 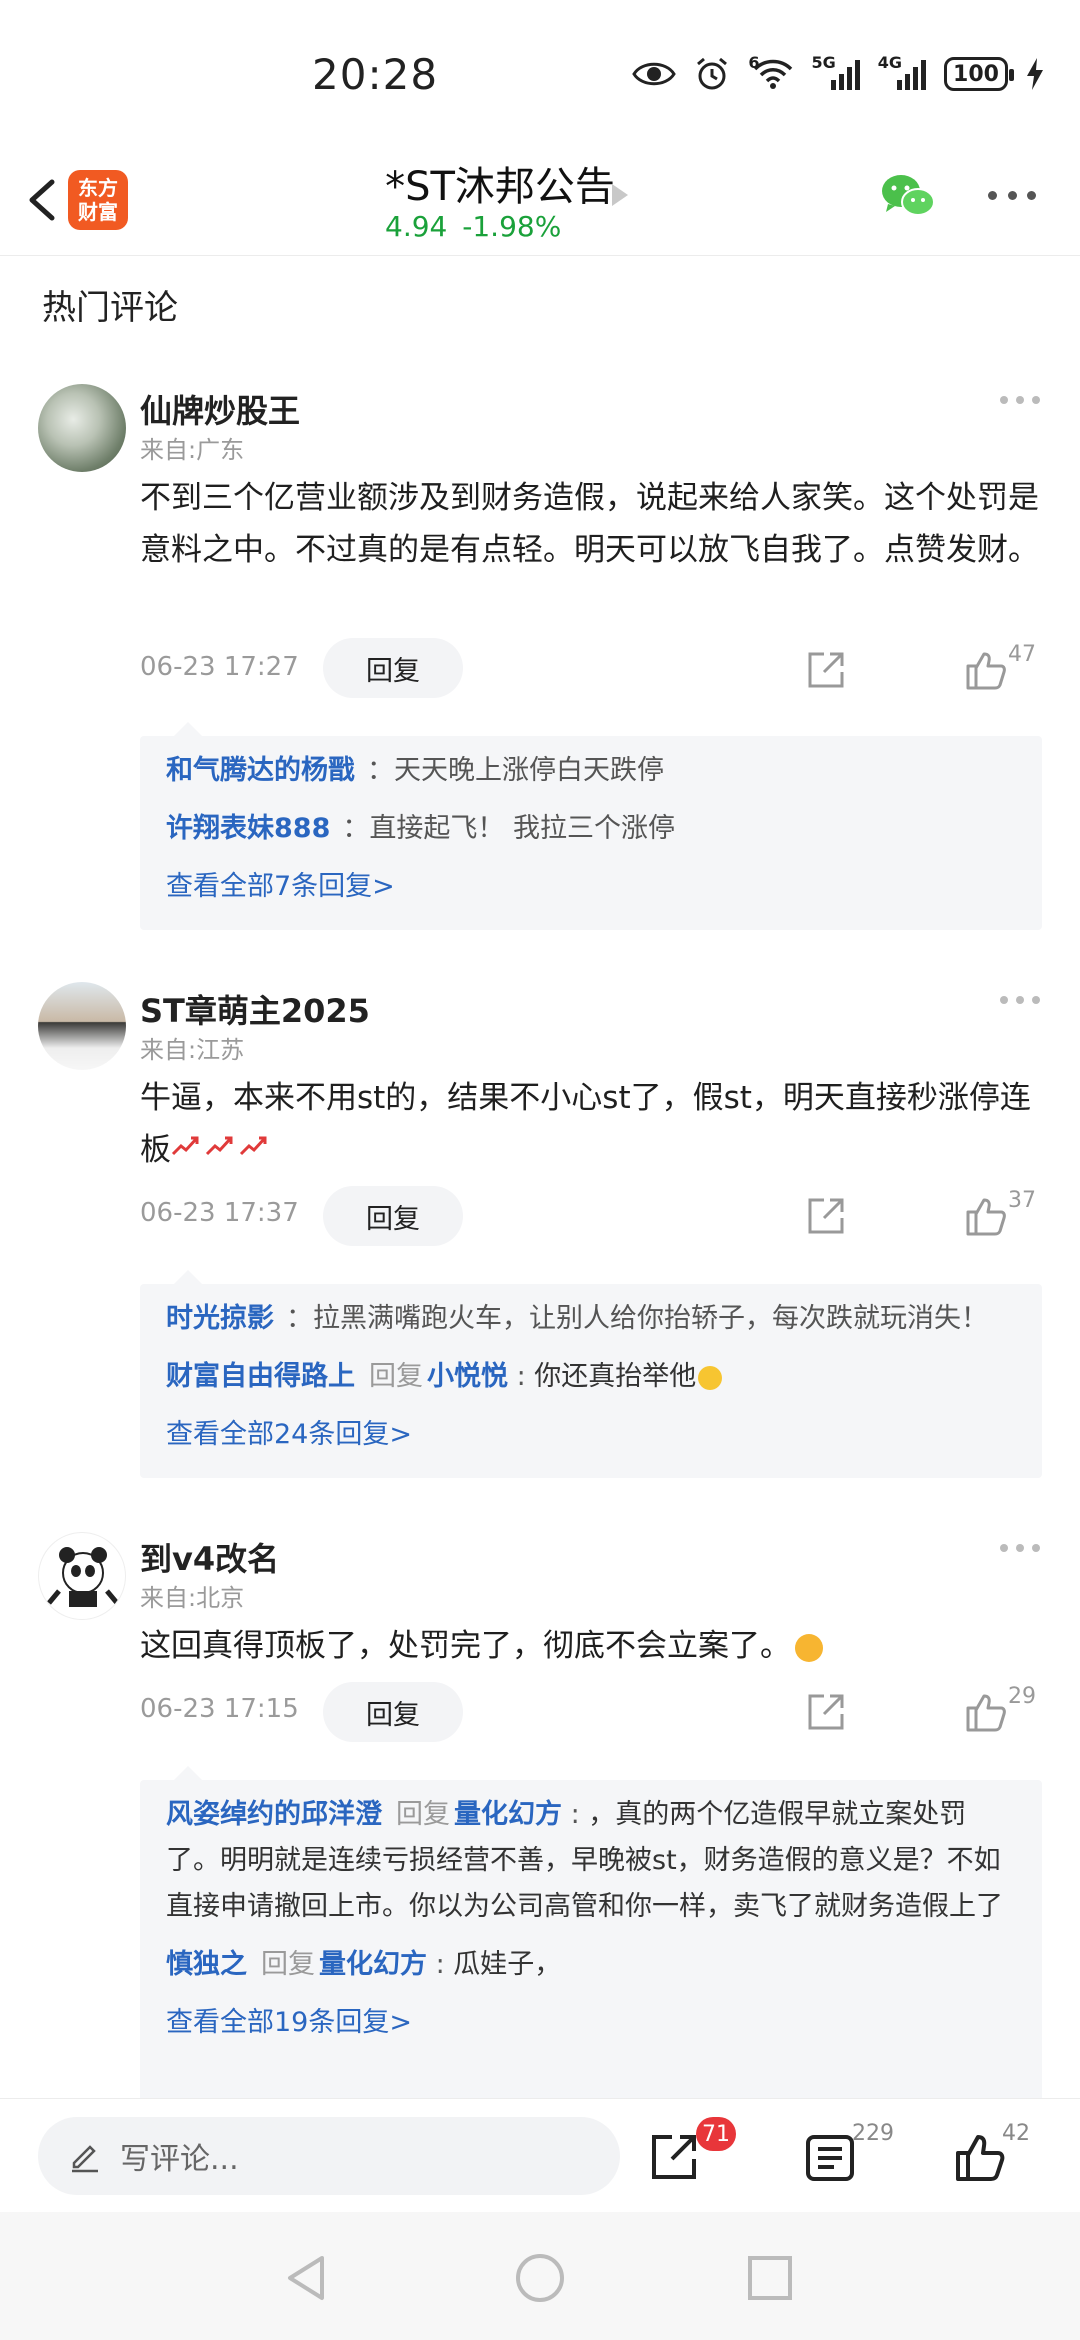 I want to click on stock-change: -1.98%, so click(x=512, y=226).